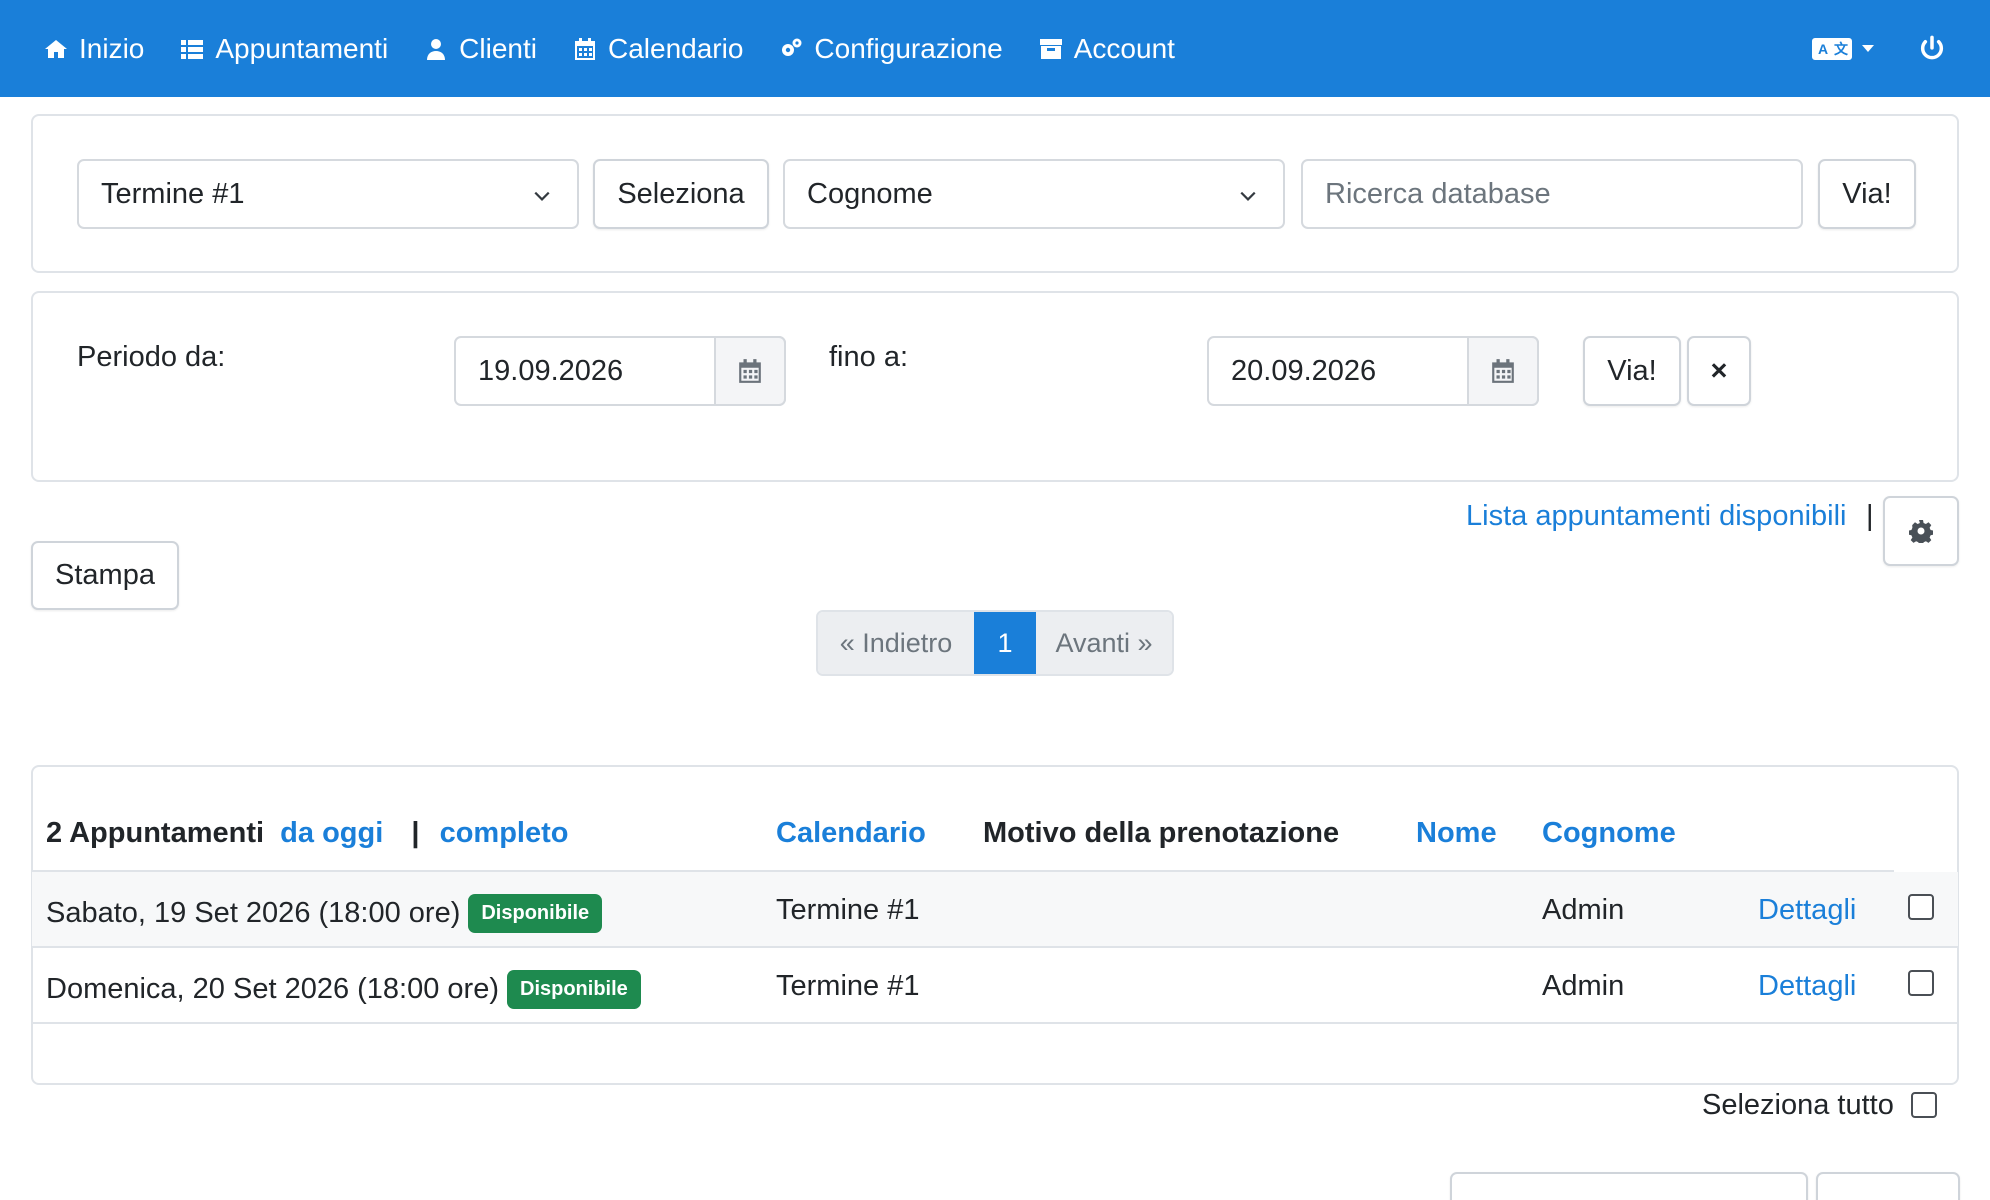 This screenshot has width=1990, height=1200. Describe the element at coordinates (192, 49) in the screenshot. I see `list-icon` at that location.